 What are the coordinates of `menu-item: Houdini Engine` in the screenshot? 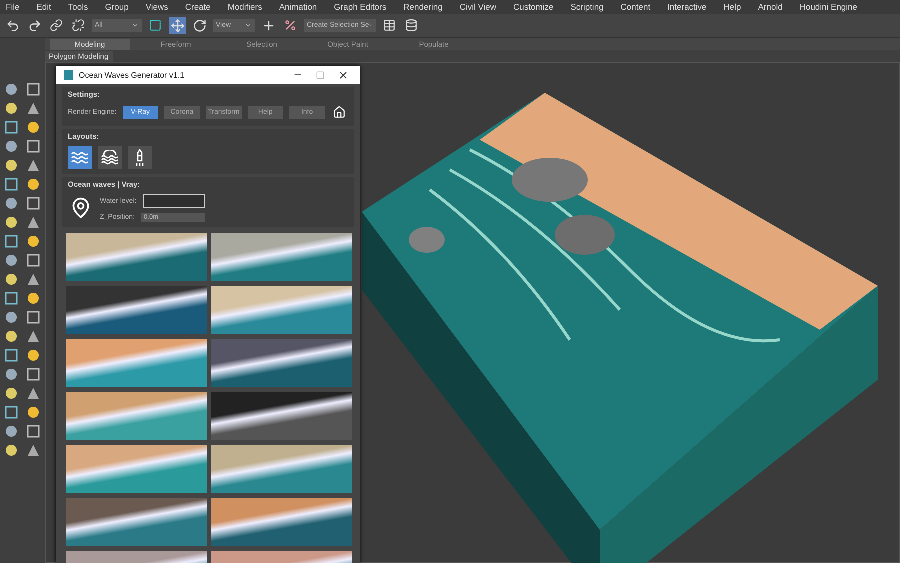 It's located at (829, 7).